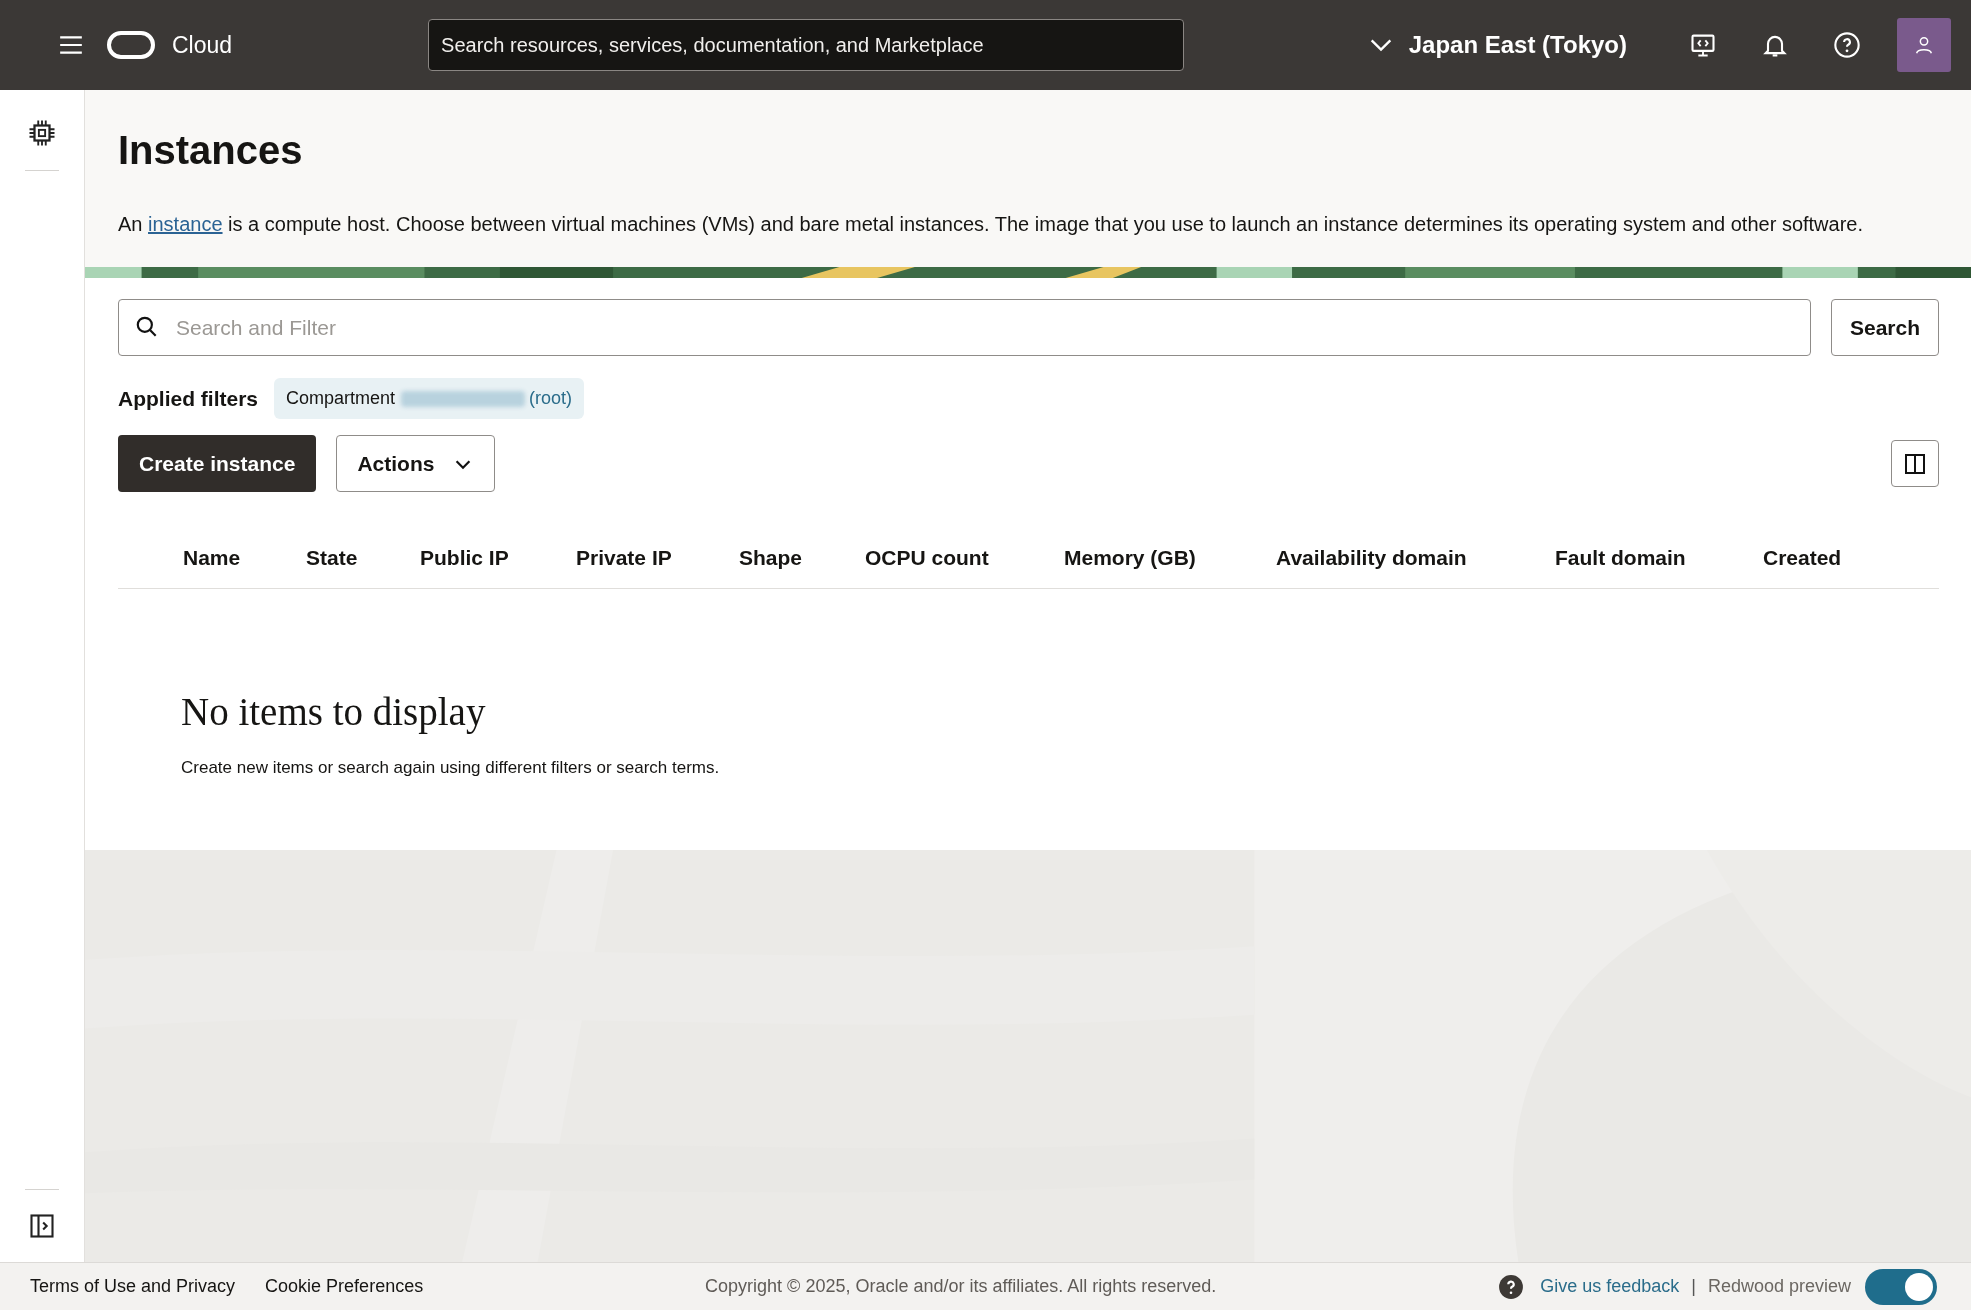  What do you see at coordinates (1371, 557) in the screenshot?
I see `column-header: Availability domain` at bounding box center [1371, 557].